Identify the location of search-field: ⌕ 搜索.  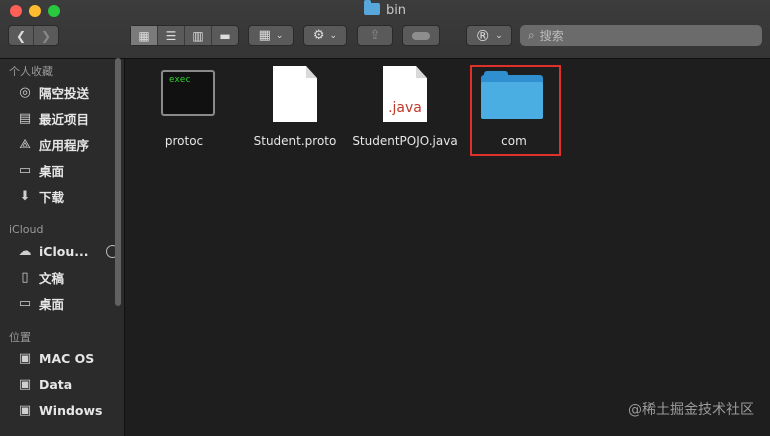
(641, 35).